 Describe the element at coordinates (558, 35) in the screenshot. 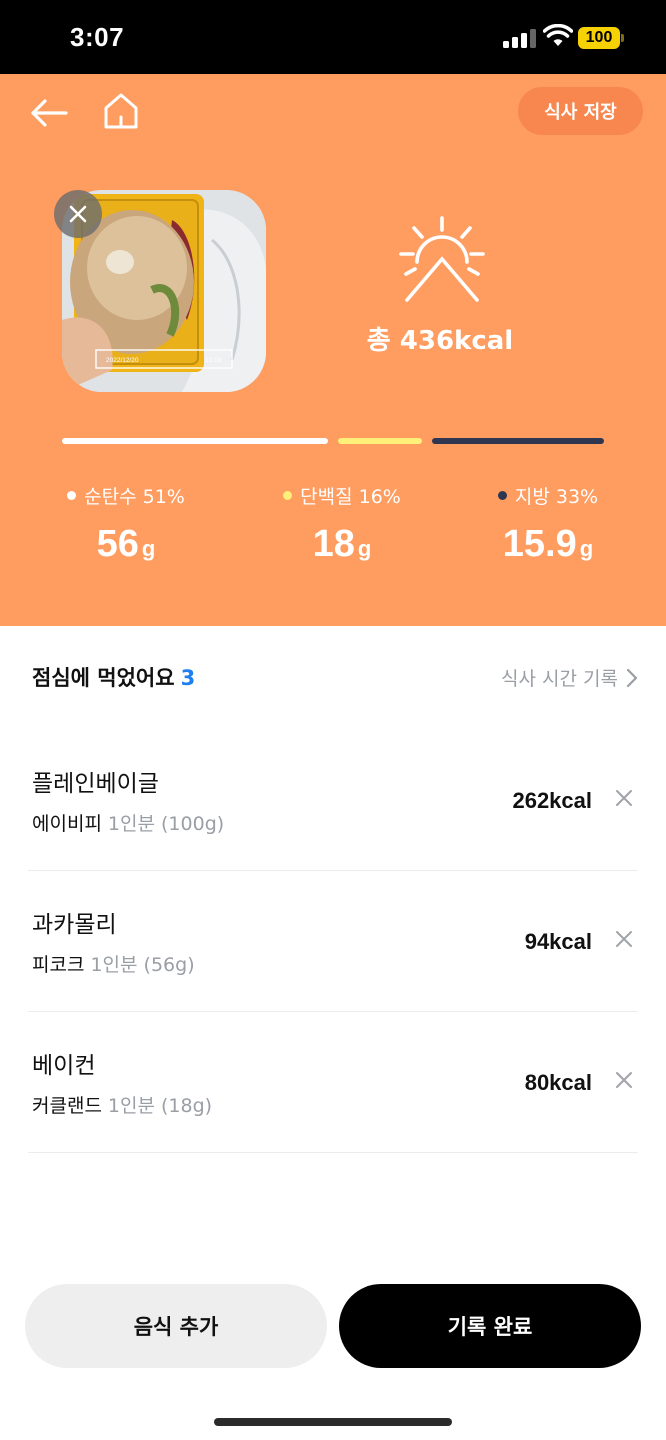

I see `wifi-icon` at that location.